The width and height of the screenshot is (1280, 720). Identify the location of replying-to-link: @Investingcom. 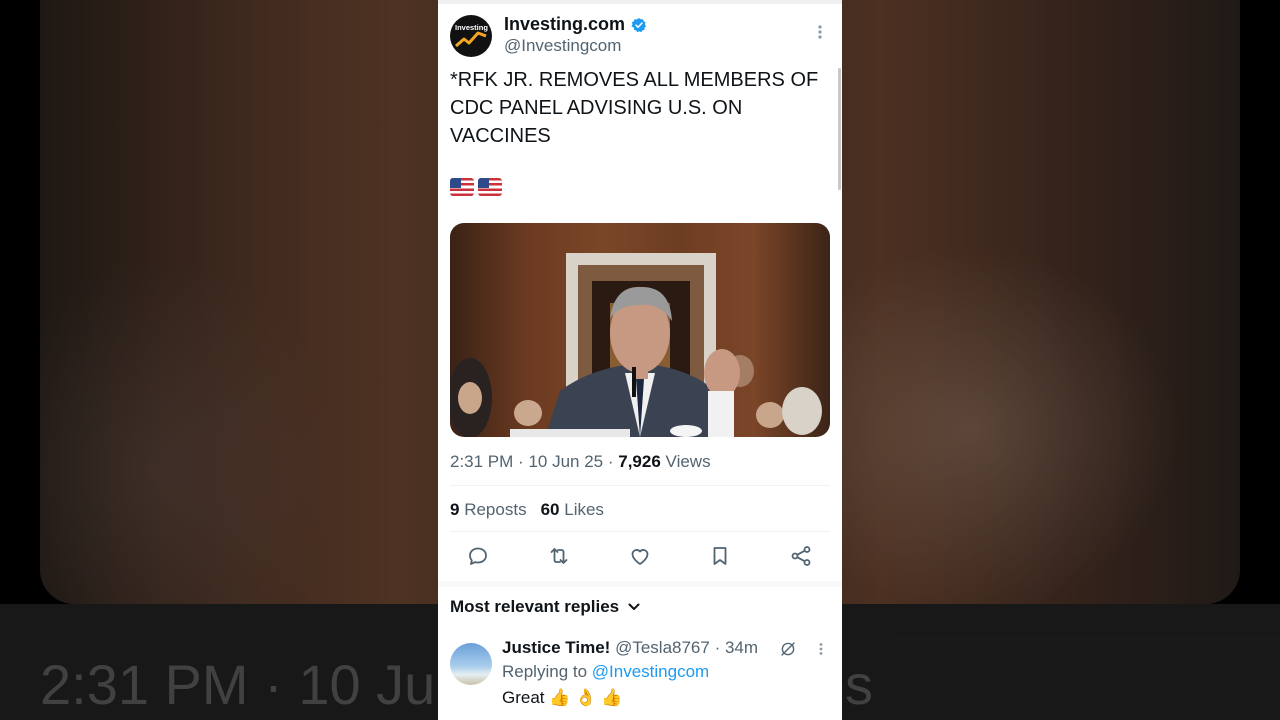
(650, 671).